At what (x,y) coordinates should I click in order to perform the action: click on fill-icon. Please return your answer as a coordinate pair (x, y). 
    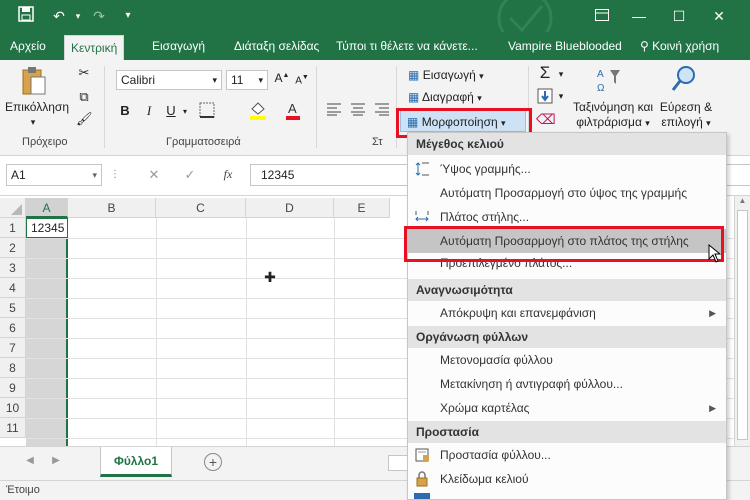
    Looking at the image, I should click on (545, 97).